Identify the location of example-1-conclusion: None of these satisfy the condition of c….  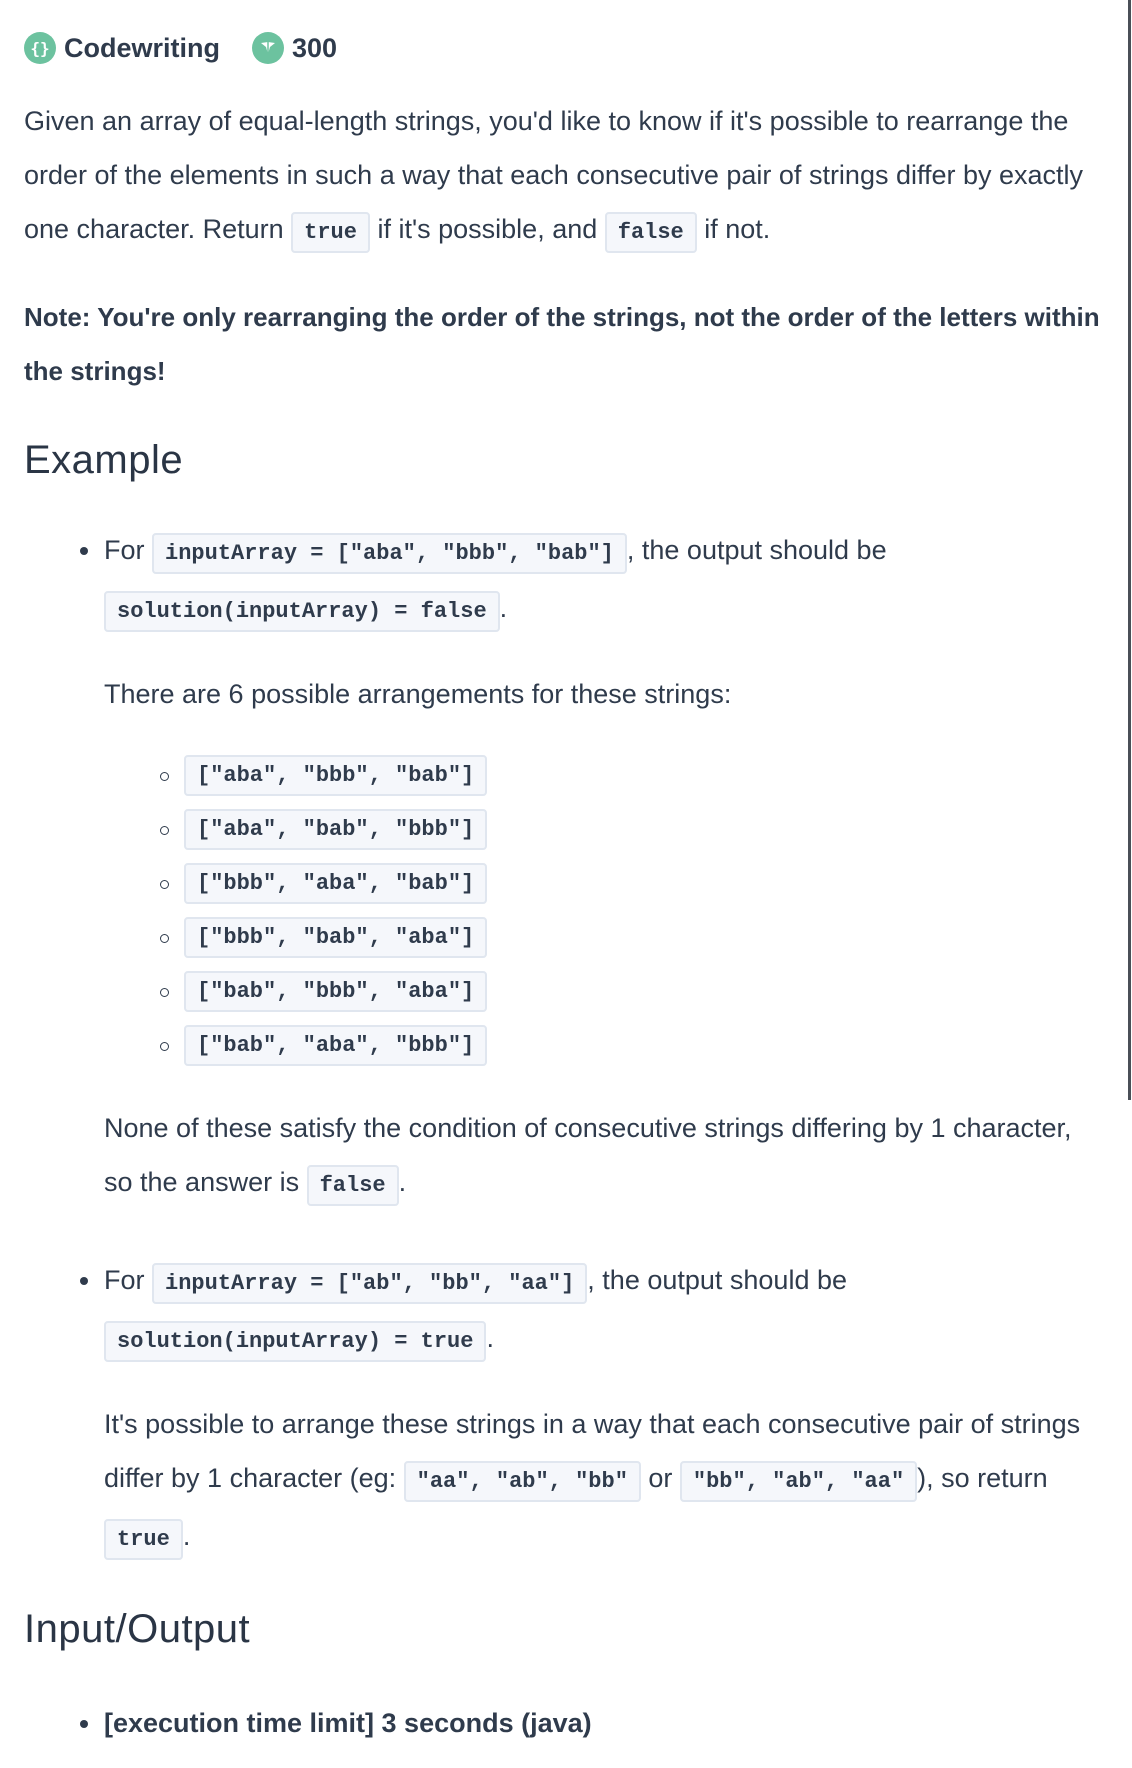
(604, 1157).